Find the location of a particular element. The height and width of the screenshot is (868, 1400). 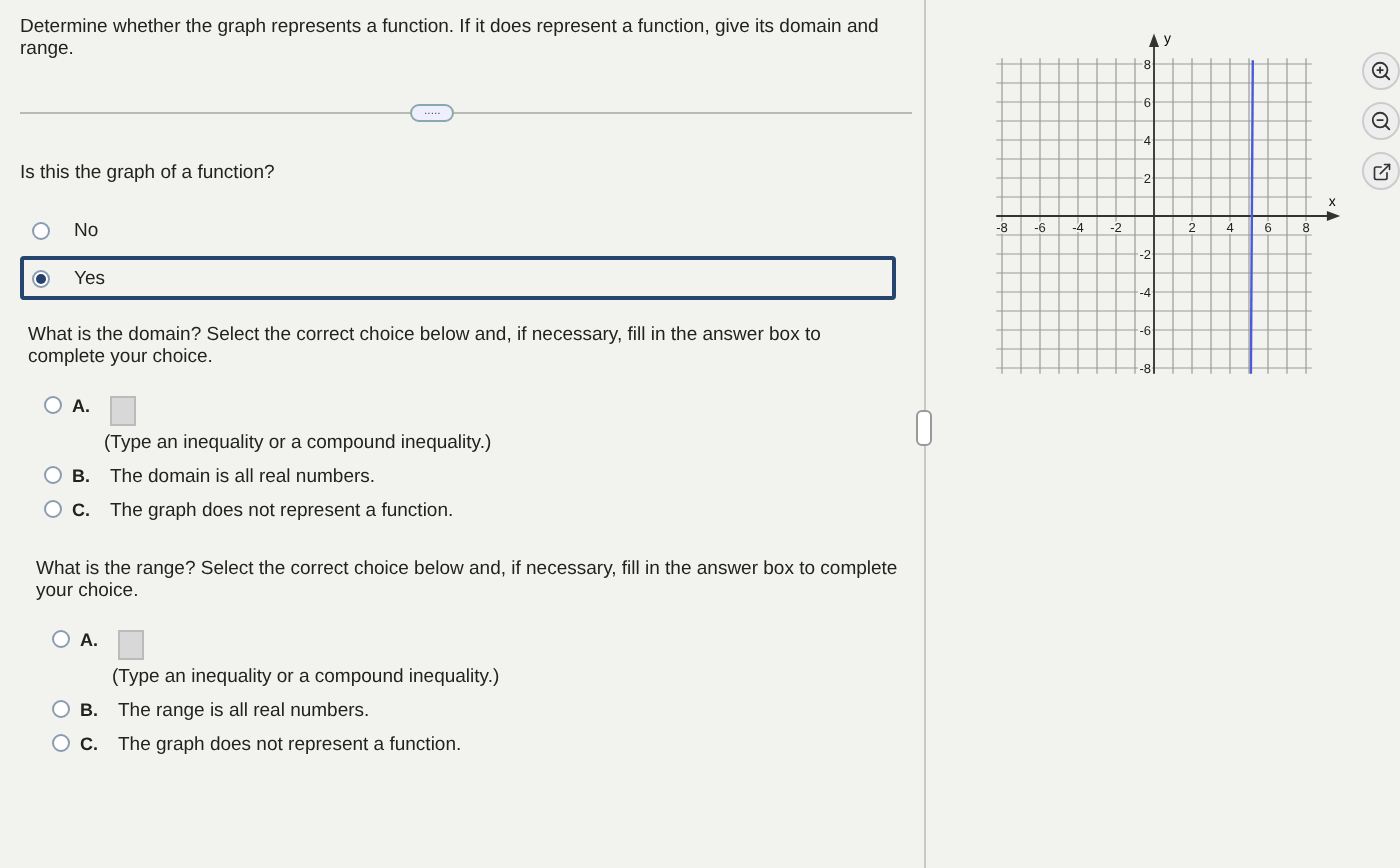

resize-handle is located at coordinates (924, 428).